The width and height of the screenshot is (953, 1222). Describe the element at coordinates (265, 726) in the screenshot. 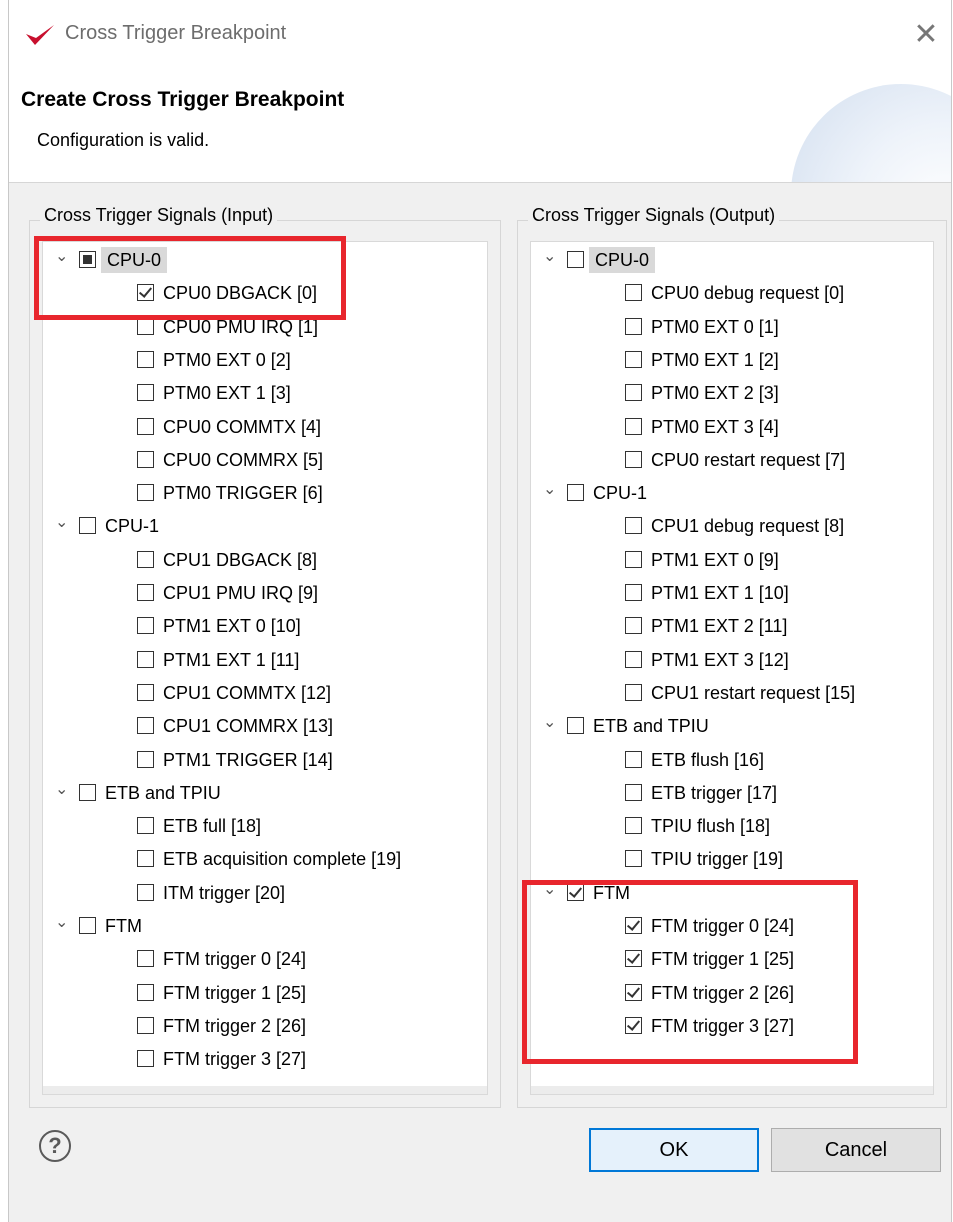

I see `tree-item-cpu1-commrx-13: CPU1 COMMRX [13]` at that location.